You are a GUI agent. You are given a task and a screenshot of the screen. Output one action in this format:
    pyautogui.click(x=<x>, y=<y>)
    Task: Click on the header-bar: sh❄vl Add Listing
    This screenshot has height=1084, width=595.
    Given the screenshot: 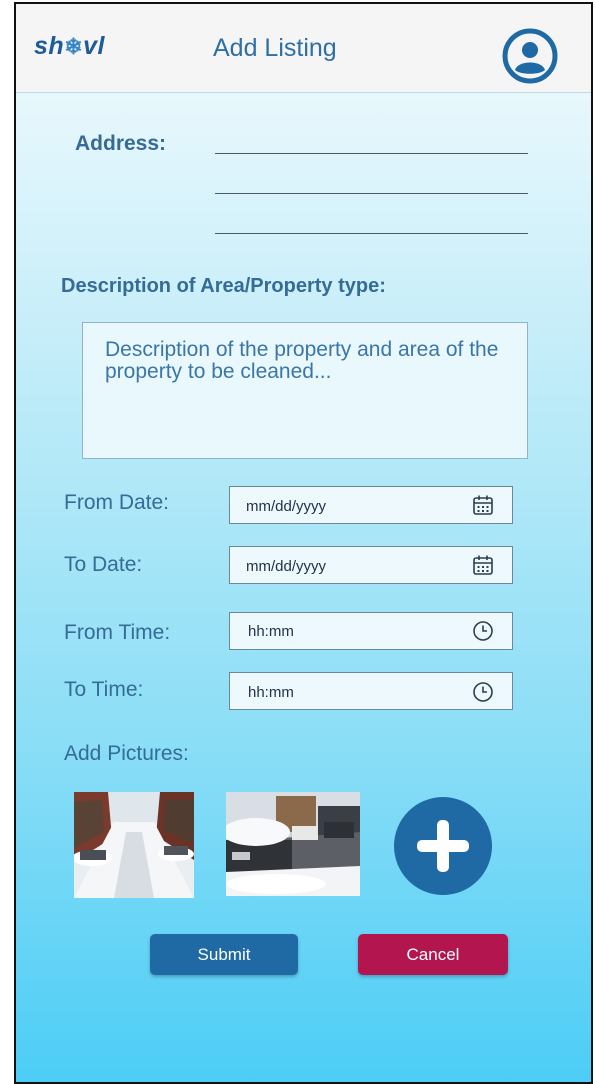 What is the action you would take?
    pyautogui.click(x=303, y=48)
    